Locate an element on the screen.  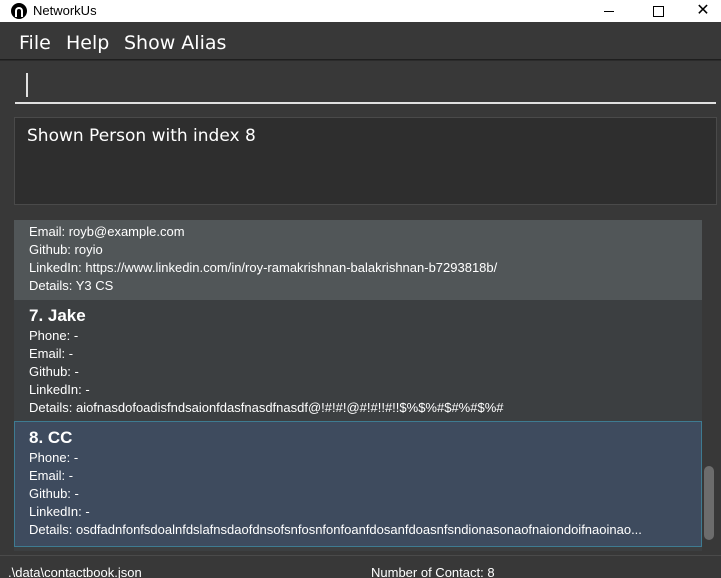
menu-file: File is located at coordinates (35, 43).